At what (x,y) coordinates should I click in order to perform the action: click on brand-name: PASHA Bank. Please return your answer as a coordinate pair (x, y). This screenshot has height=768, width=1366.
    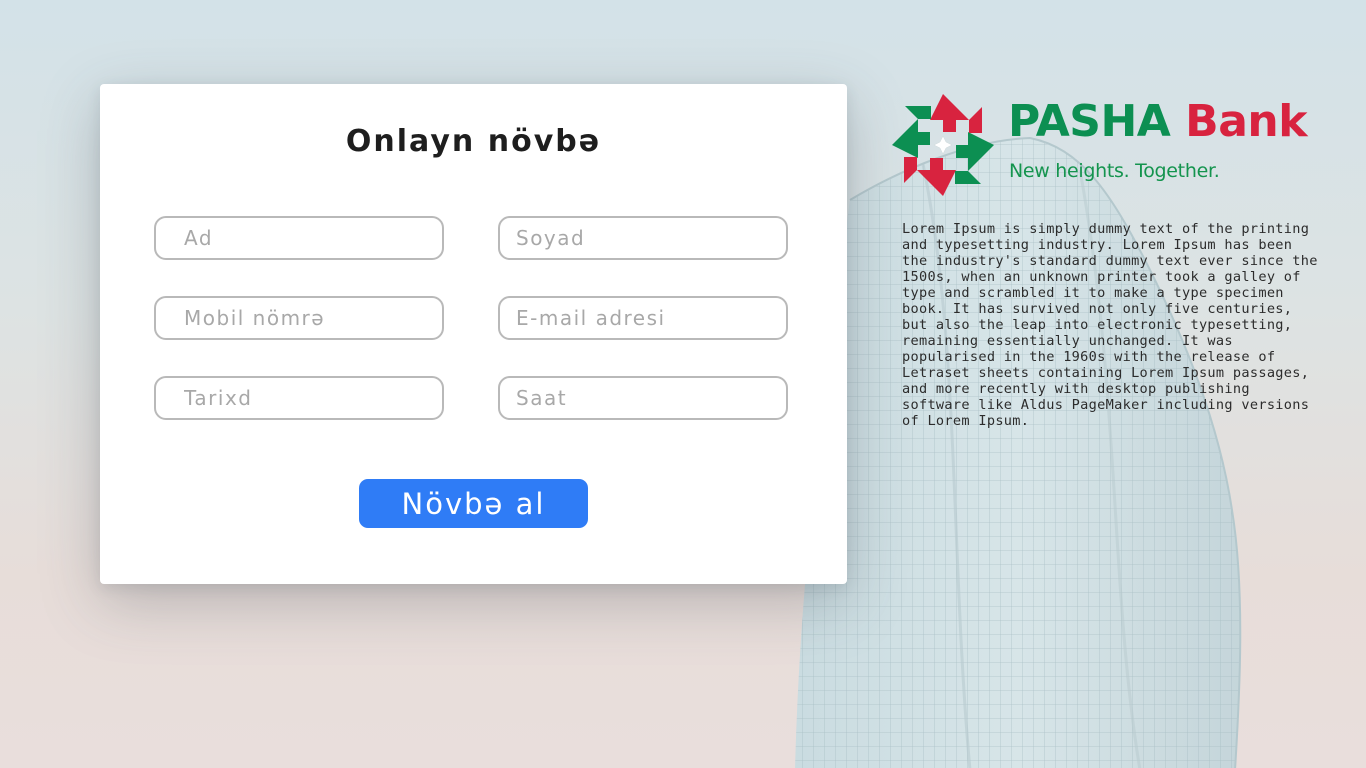
    Looking at the image, I should click on (1157, 122).